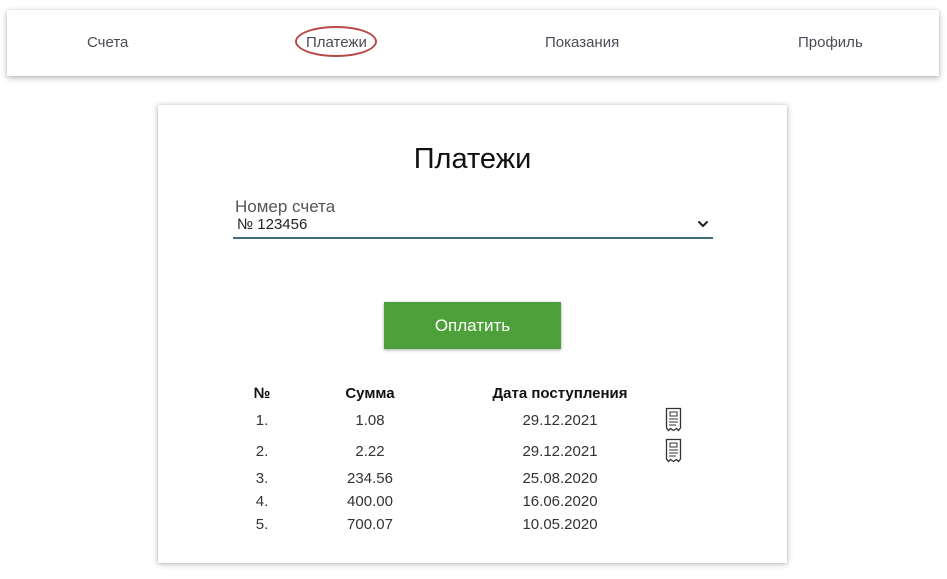  I want to click on chevron-down-icon, so click(703, 224).